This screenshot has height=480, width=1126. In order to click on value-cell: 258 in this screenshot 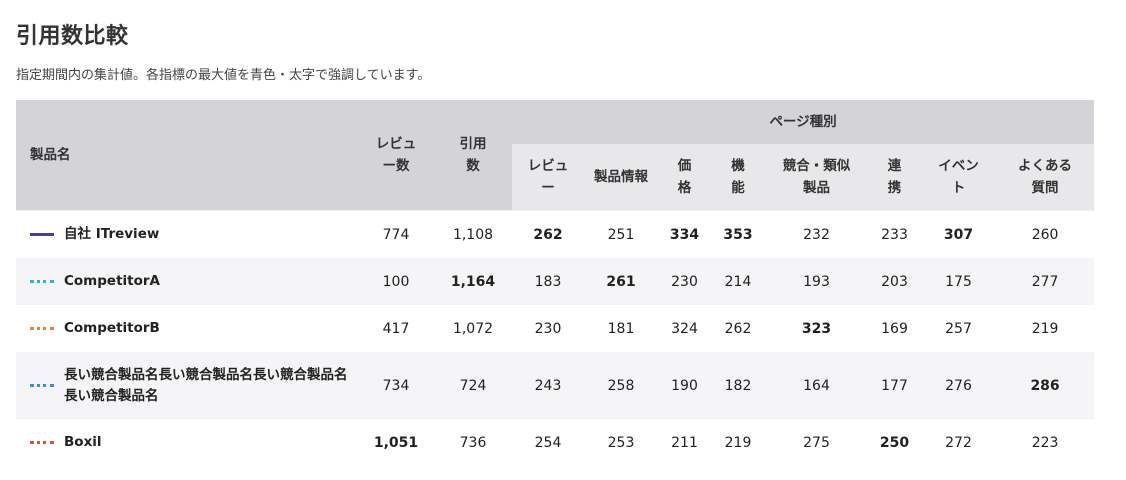, I will do `click(621, 385)`.